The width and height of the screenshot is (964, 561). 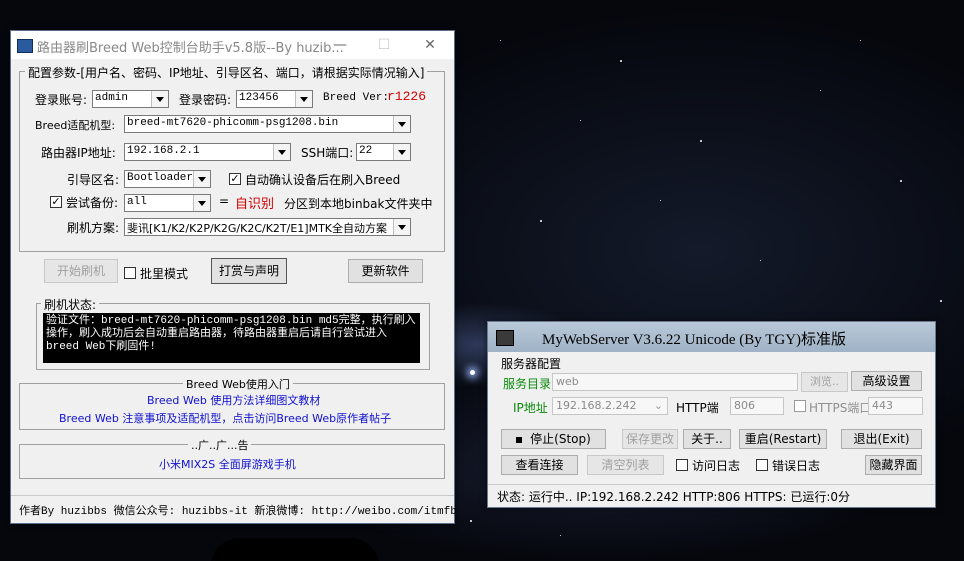 I want to click on login-password-combo: 123456, so click(x=274, y=99).